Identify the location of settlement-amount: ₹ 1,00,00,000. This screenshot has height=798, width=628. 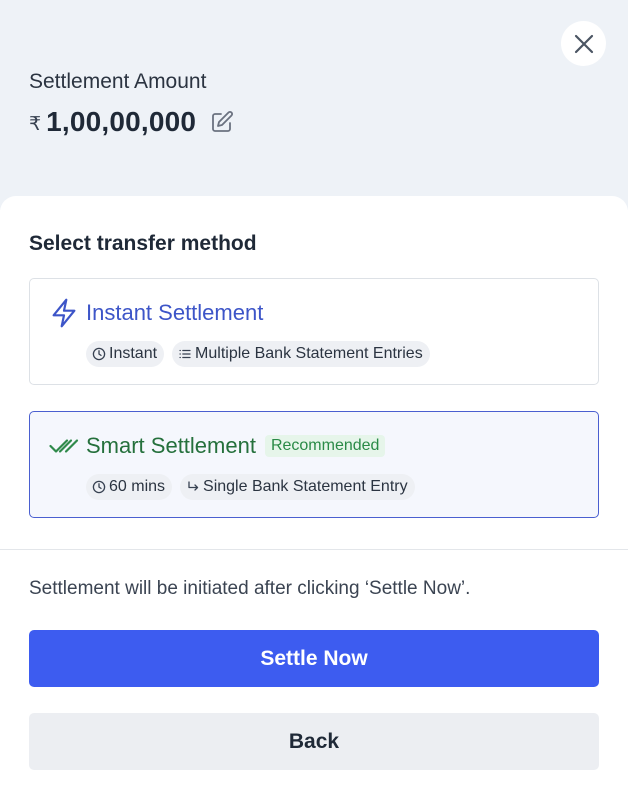
(131, 122).